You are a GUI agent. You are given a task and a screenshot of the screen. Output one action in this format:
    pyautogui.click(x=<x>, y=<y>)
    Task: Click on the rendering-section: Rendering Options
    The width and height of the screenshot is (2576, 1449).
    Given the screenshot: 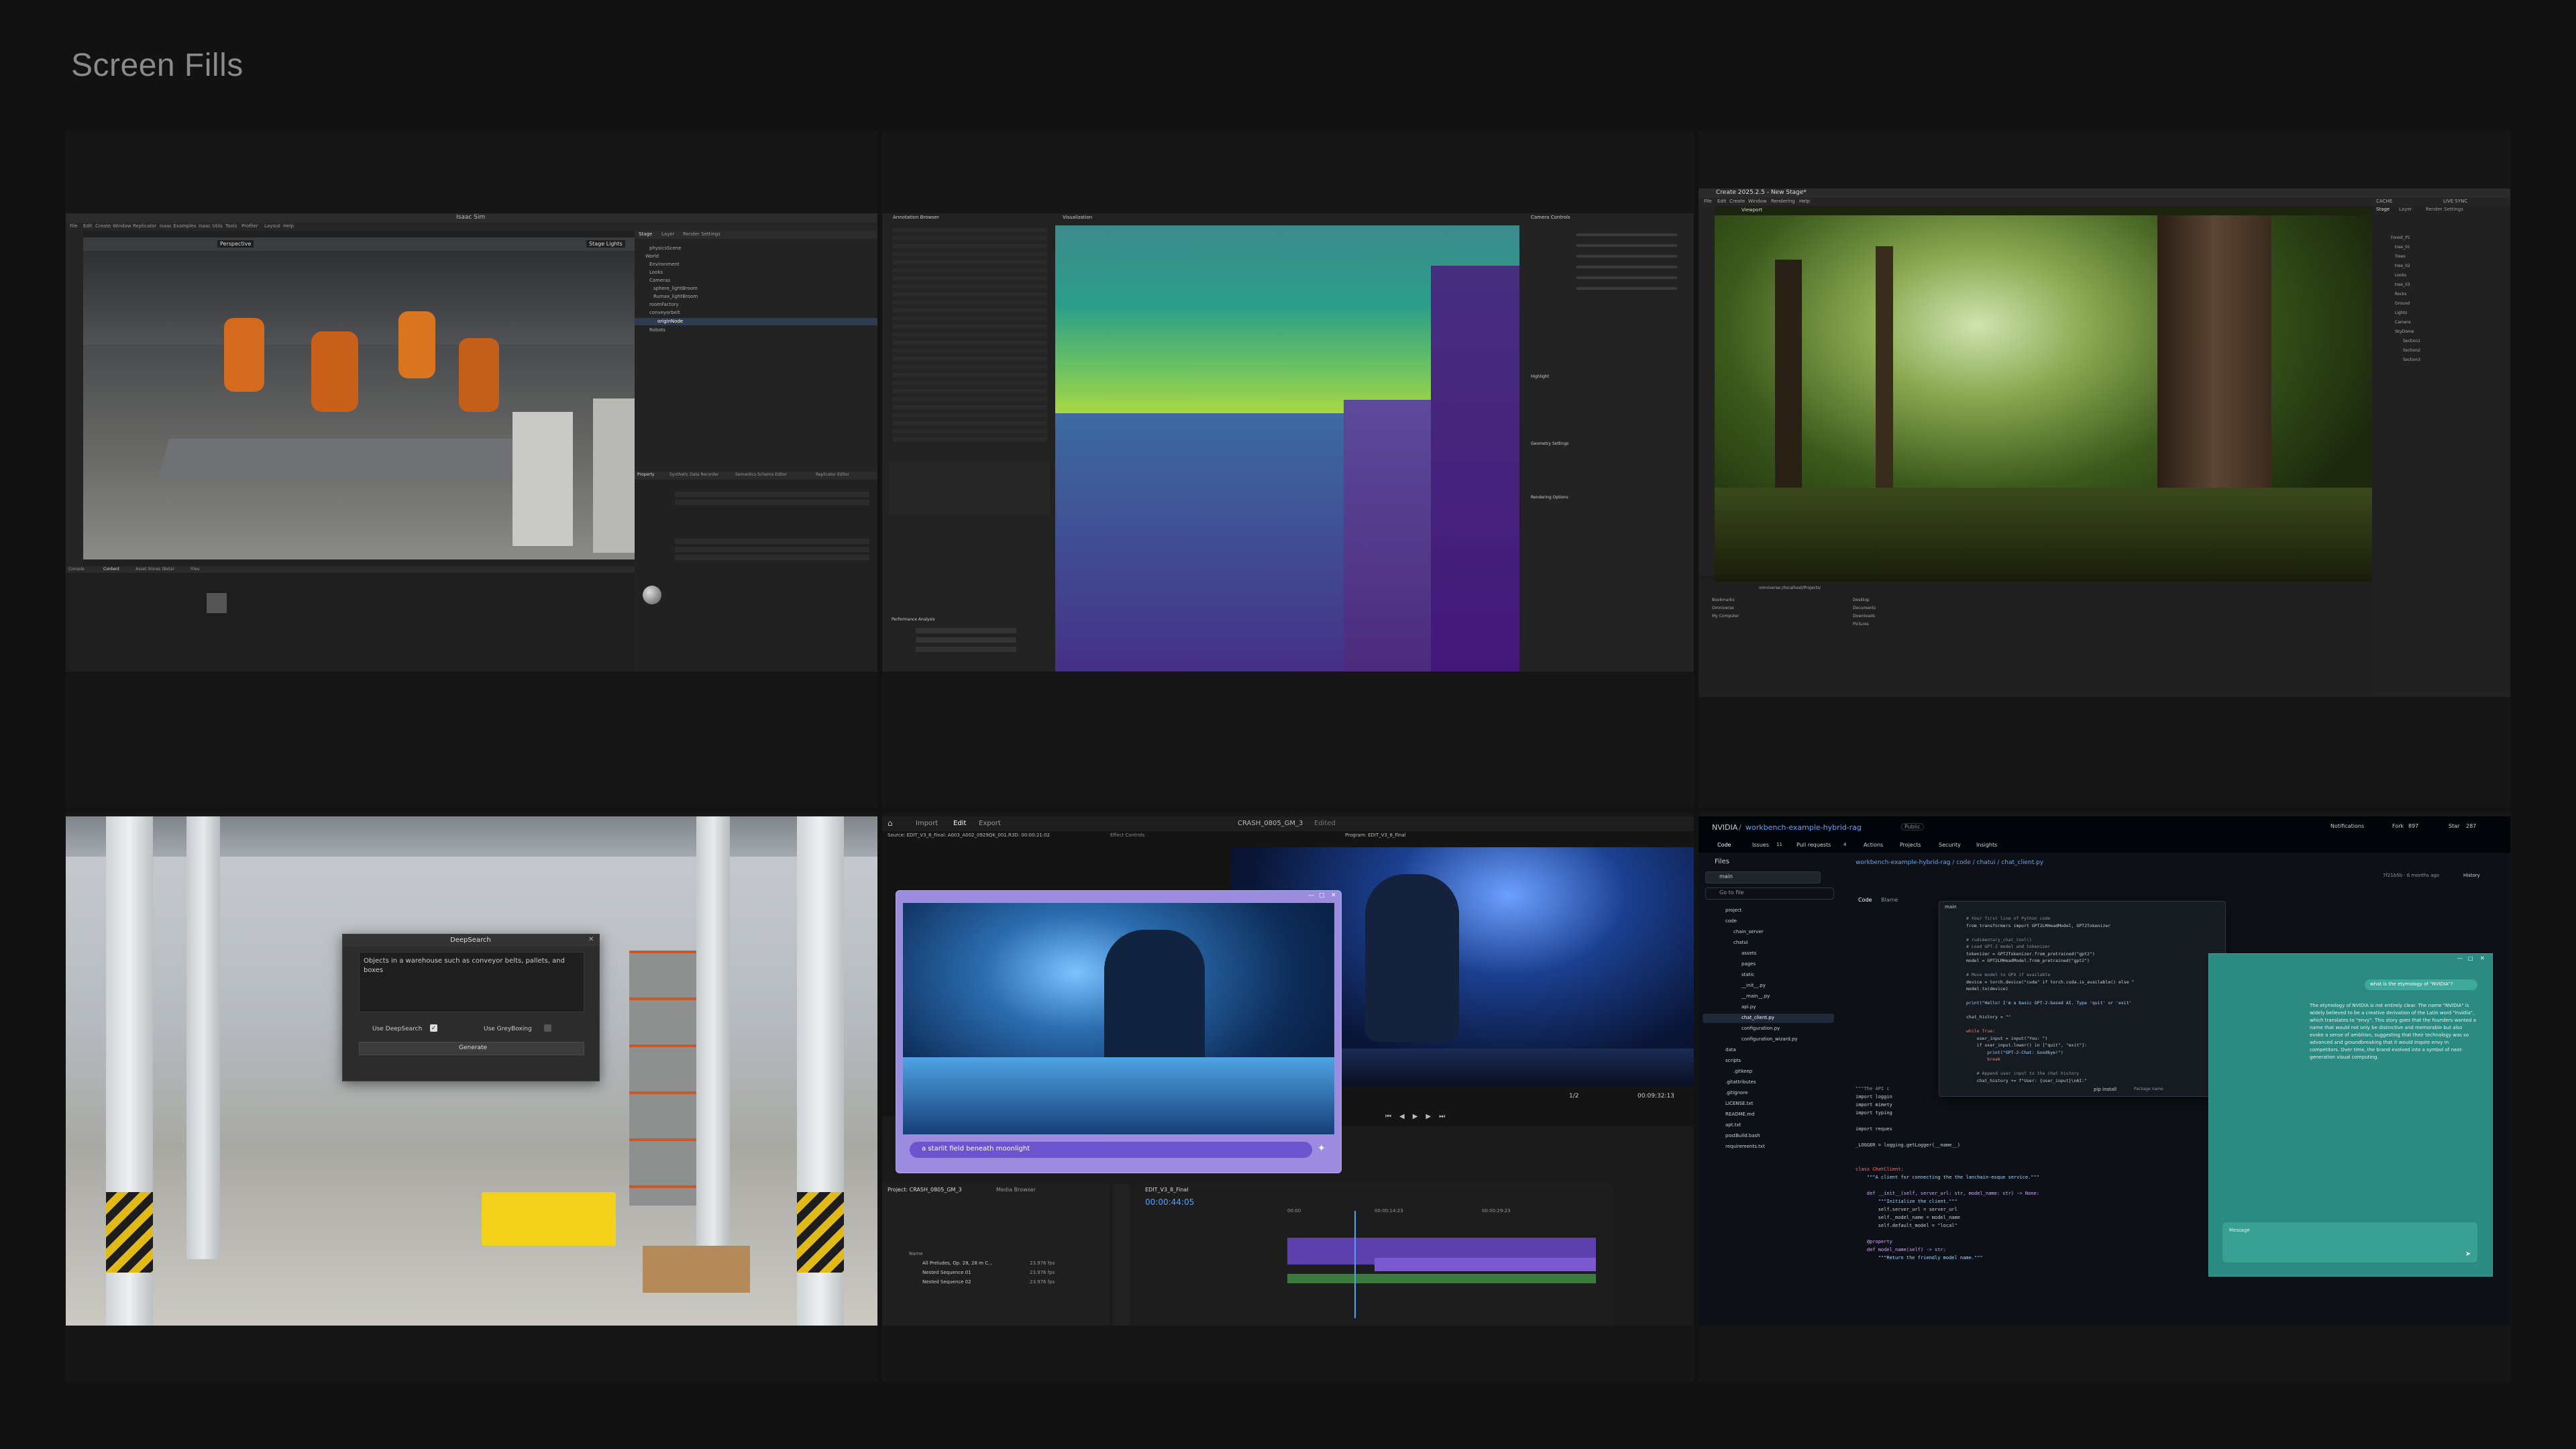 What is the action you would take?
    pyautogui.click(x=1549, y=497)
    